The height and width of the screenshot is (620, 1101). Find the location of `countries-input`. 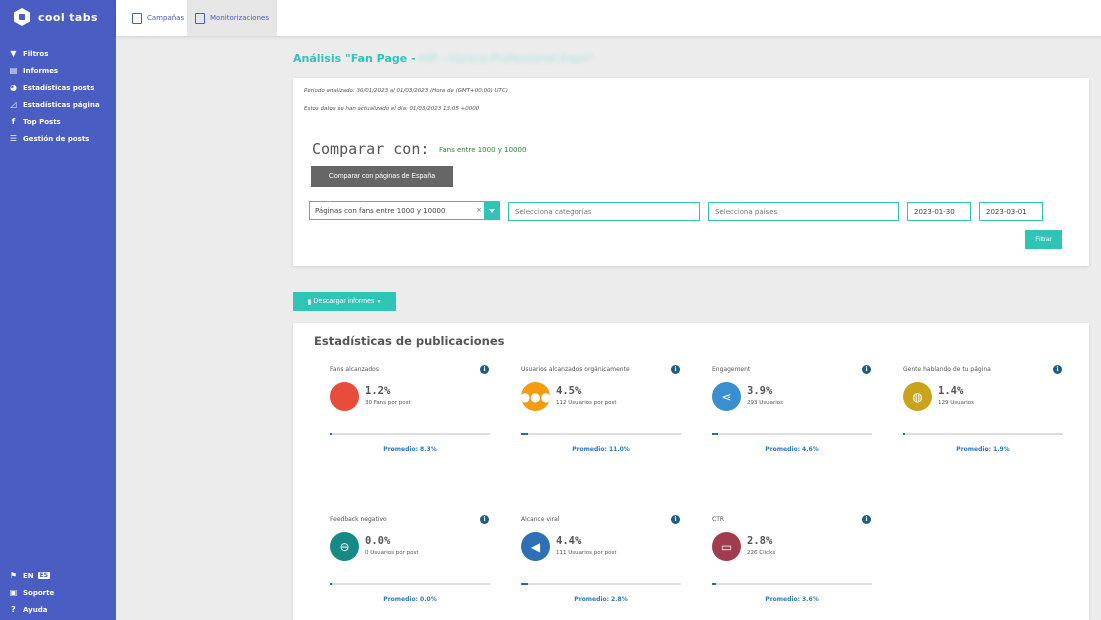

countries-input is located at coordinates (803, 211).